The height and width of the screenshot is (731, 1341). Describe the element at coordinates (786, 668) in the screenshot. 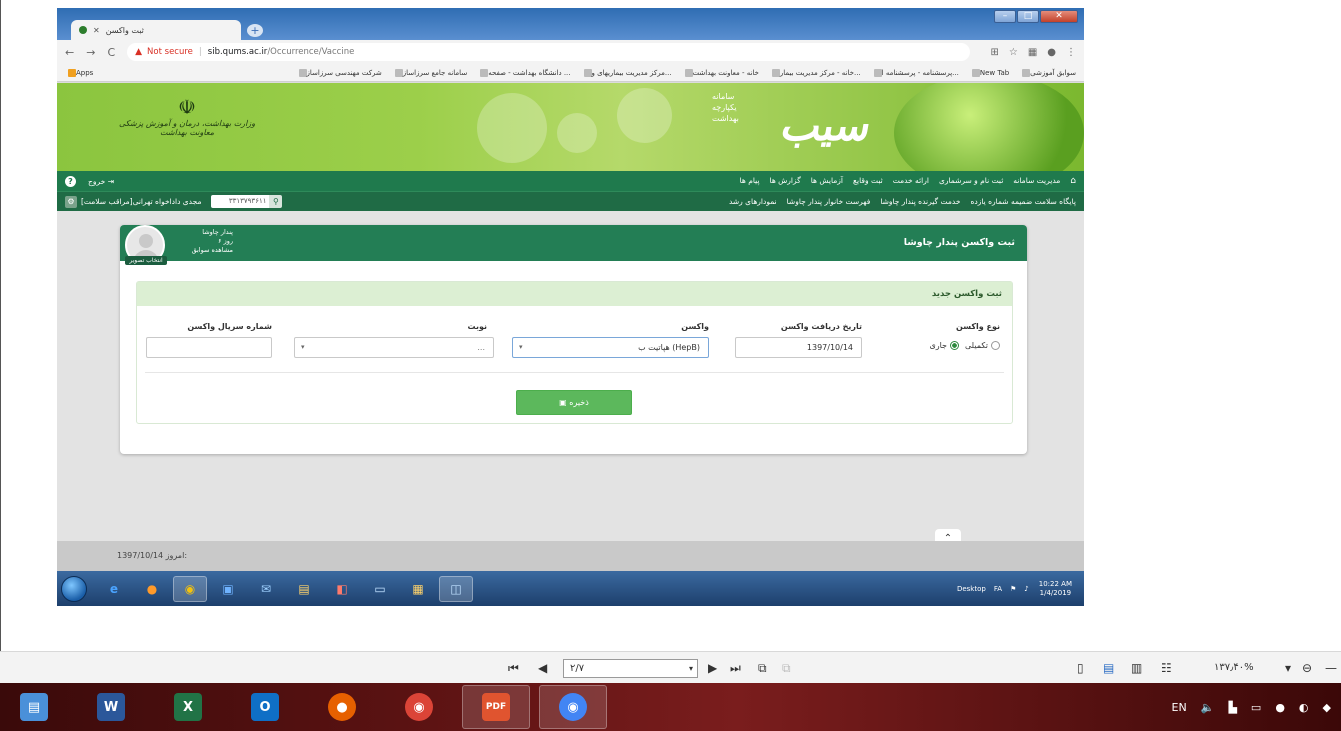

I see `paste-icon: ⧉` at that location.